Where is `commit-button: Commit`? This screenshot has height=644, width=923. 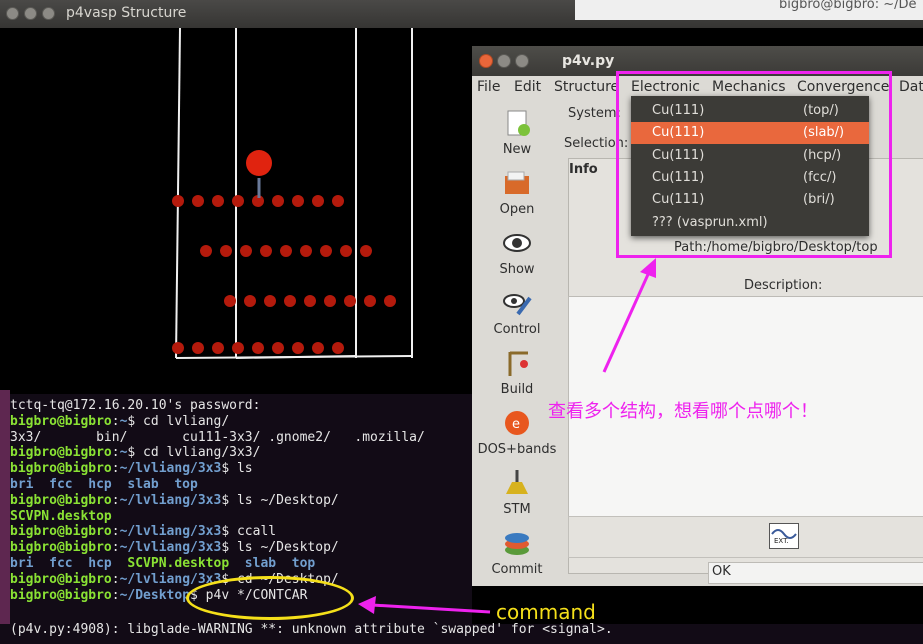
commit-button: Commit is located at coordinates (517, 552).